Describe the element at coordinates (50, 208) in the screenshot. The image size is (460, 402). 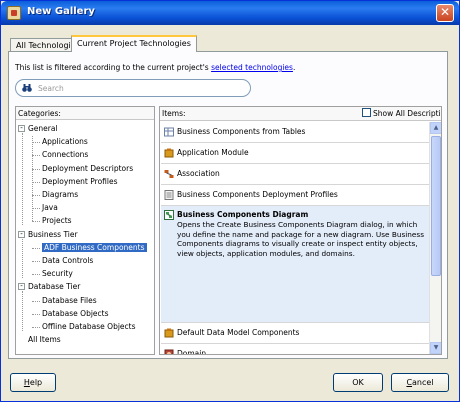
I see `category-java: Java` at that location.